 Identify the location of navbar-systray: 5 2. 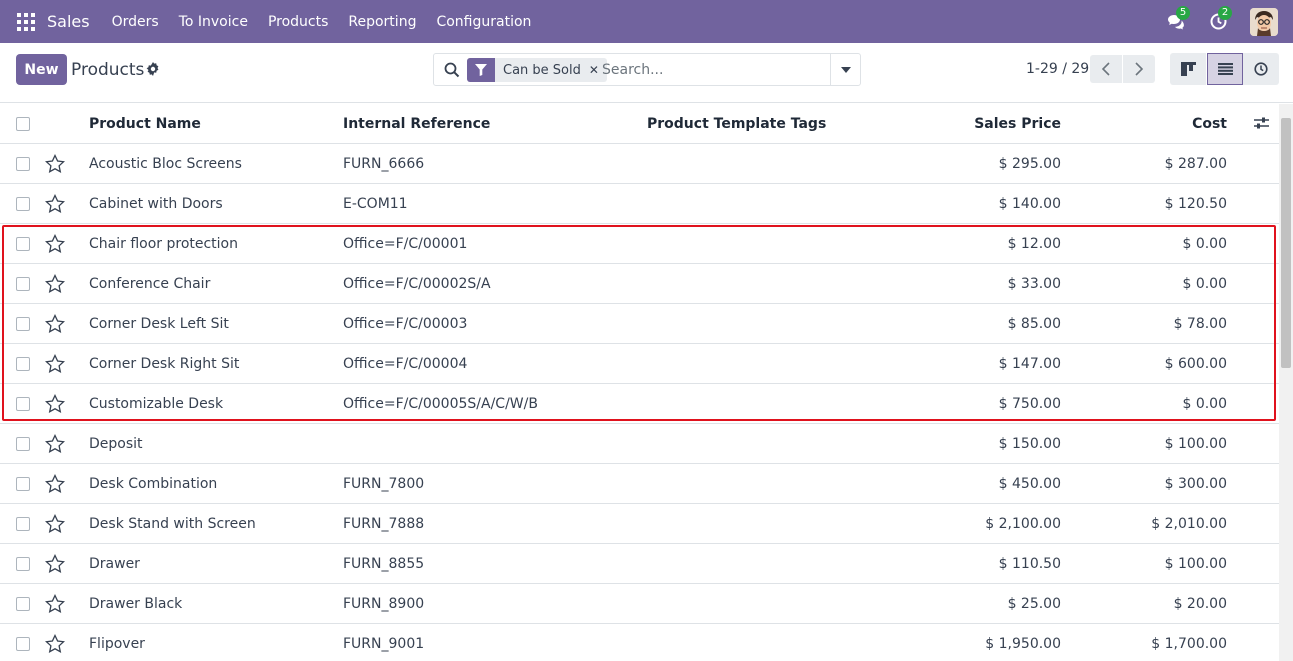
(1229, 21).